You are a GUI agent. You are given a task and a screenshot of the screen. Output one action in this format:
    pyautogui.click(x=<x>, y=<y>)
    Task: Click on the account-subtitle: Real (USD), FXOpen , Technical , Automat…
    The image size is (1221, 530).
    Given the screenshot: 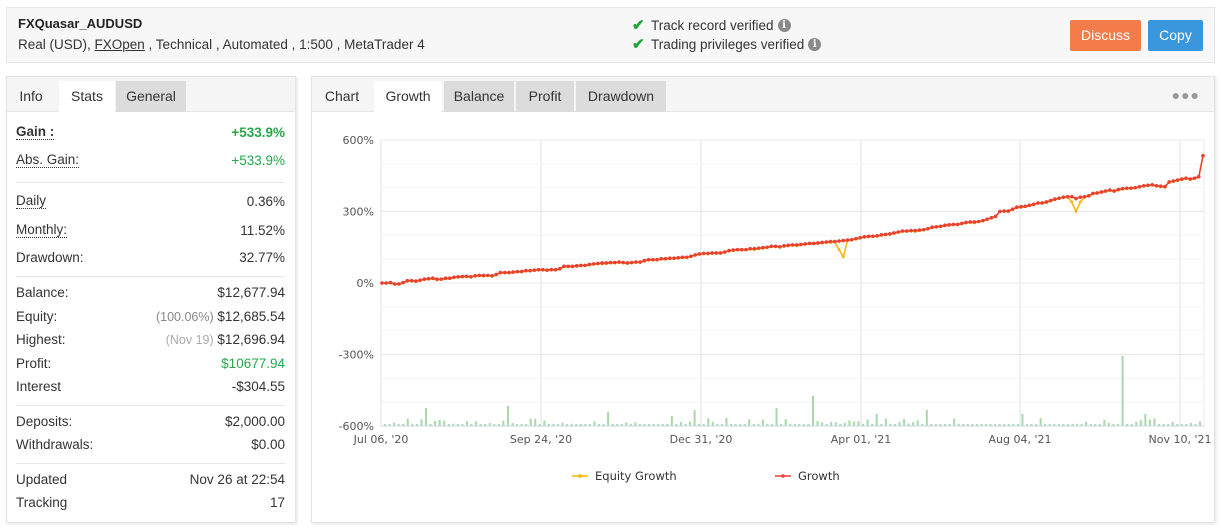 What is the action you would take?
    pyautogui.click(x=221, y=44)
    